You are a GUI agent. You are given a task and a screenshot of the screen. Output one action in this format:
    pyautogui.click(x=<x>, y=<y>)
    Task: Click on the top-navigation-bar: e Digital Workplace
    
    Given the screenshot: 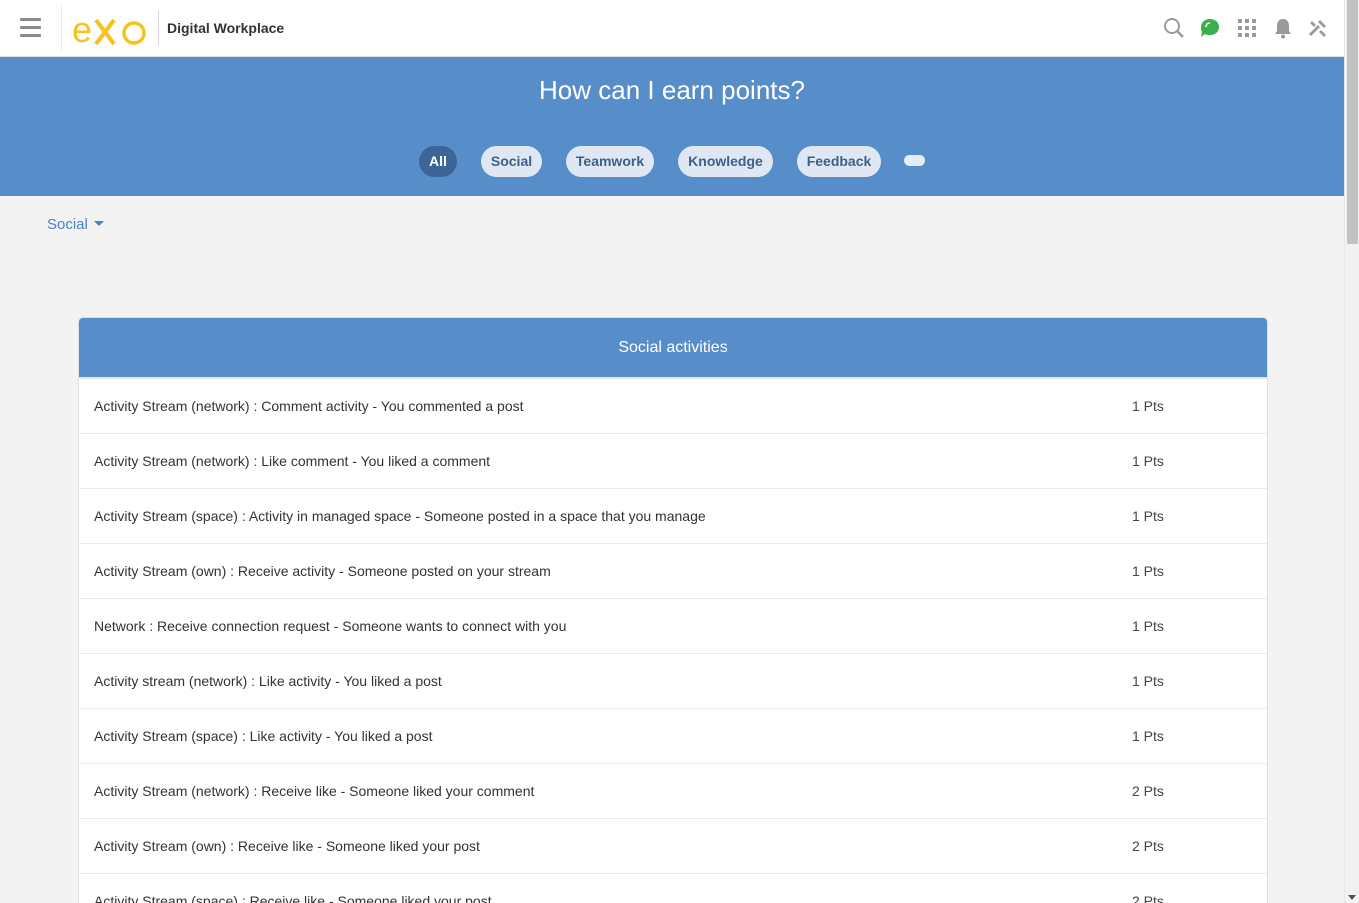 What is the action you would take?
    pyautogui.click(x=672, y=28)
    